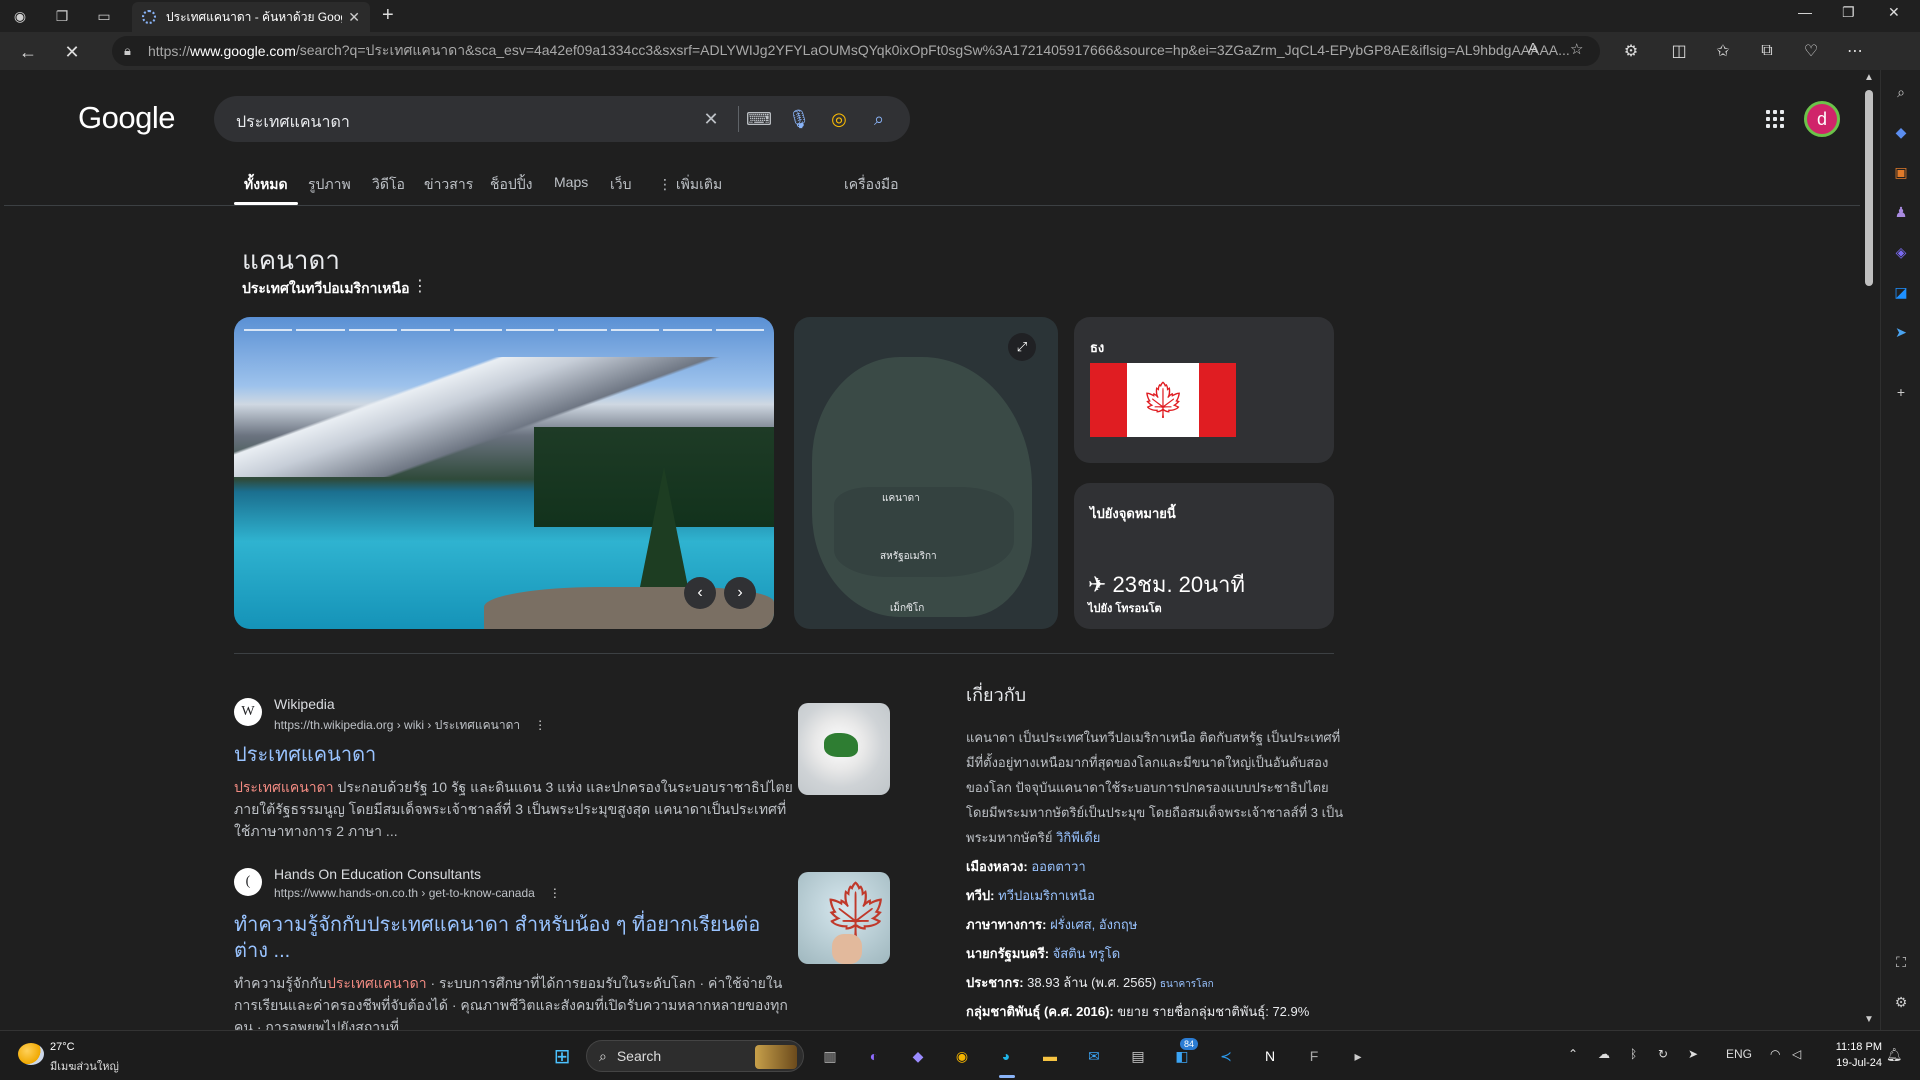 This screenshot has width=1920, height=1080. I want to click on keyboard-icon: ⌨, so click(759, 119).